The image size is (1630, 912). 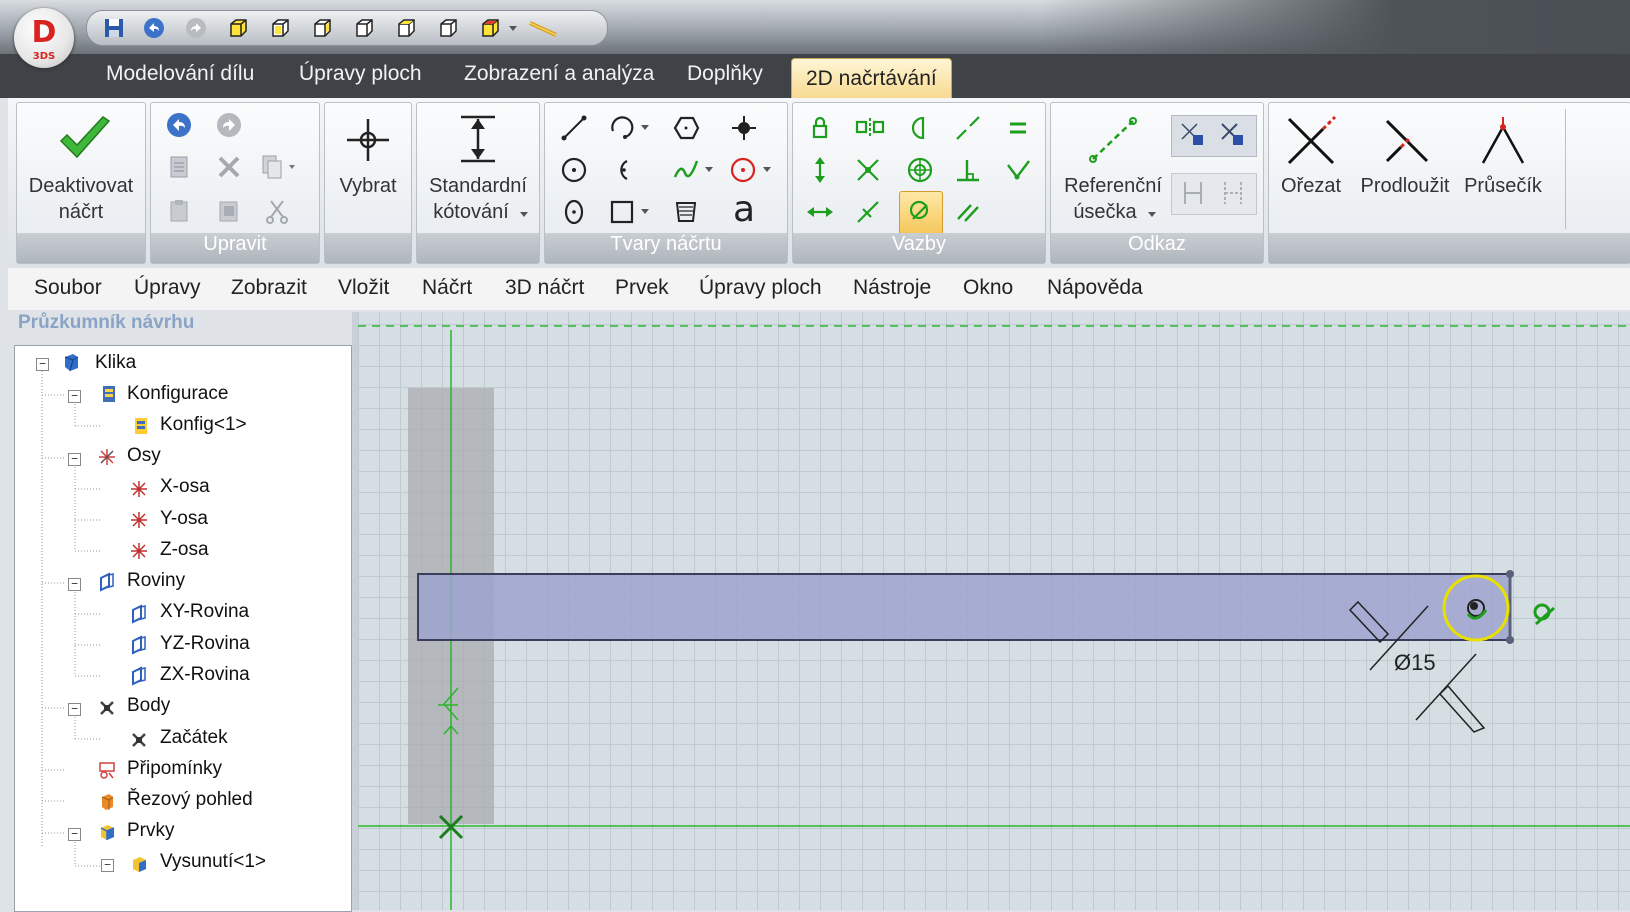 I want to click on menu-upravy: Úpravy, so click(x=167, y=288).